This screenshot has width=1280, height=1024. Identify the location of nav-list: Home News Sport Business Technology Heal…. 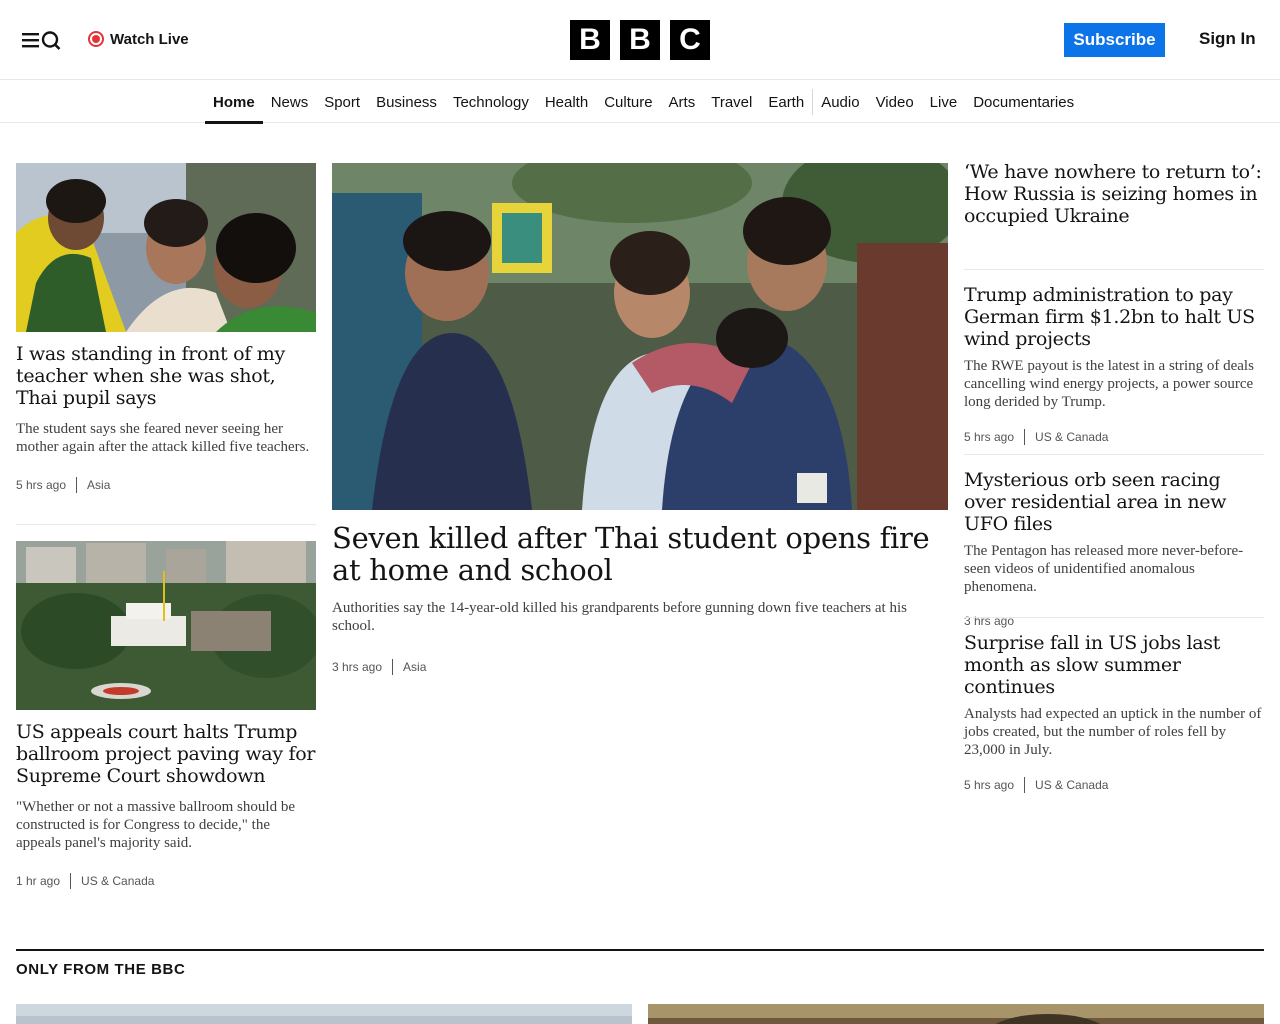
(643, 102).